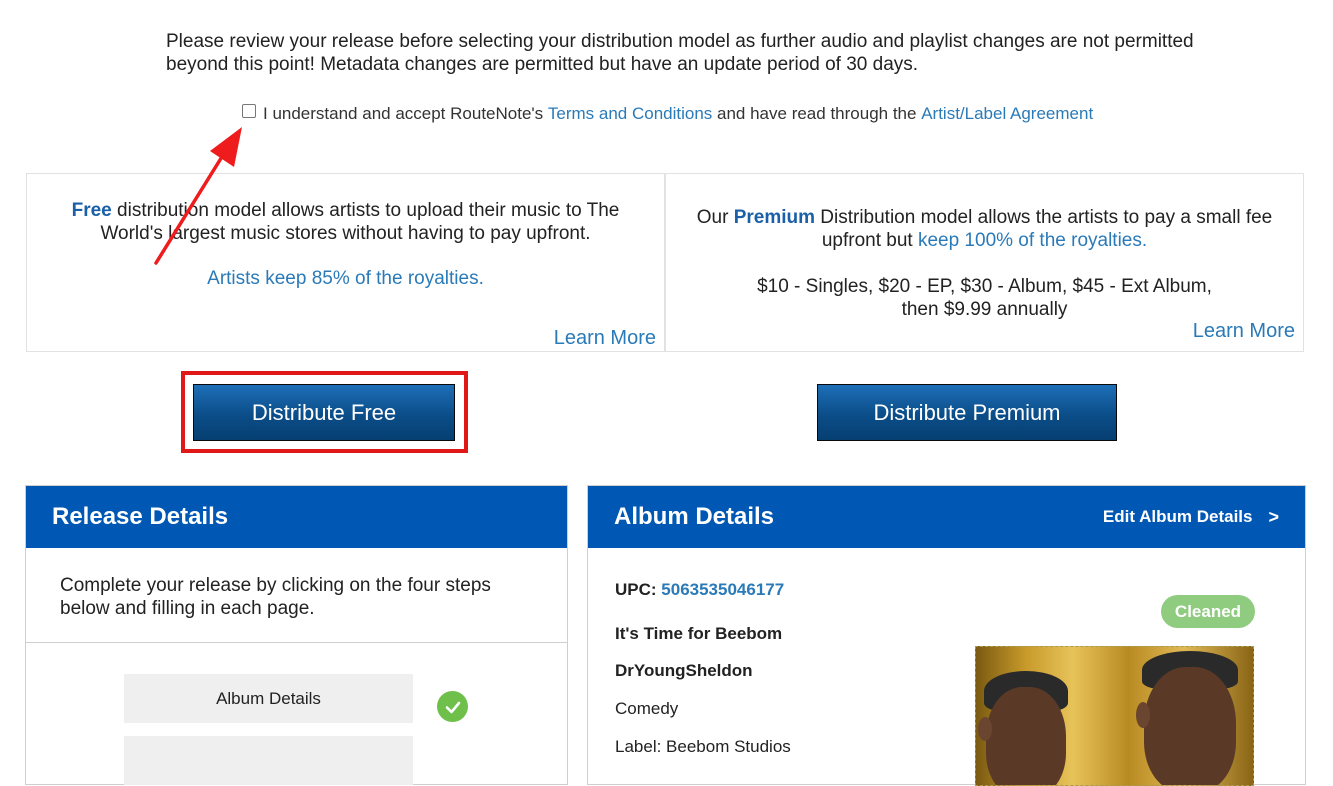 The image size is (1333, 786). I want to click on step-second, so click(268, 760).